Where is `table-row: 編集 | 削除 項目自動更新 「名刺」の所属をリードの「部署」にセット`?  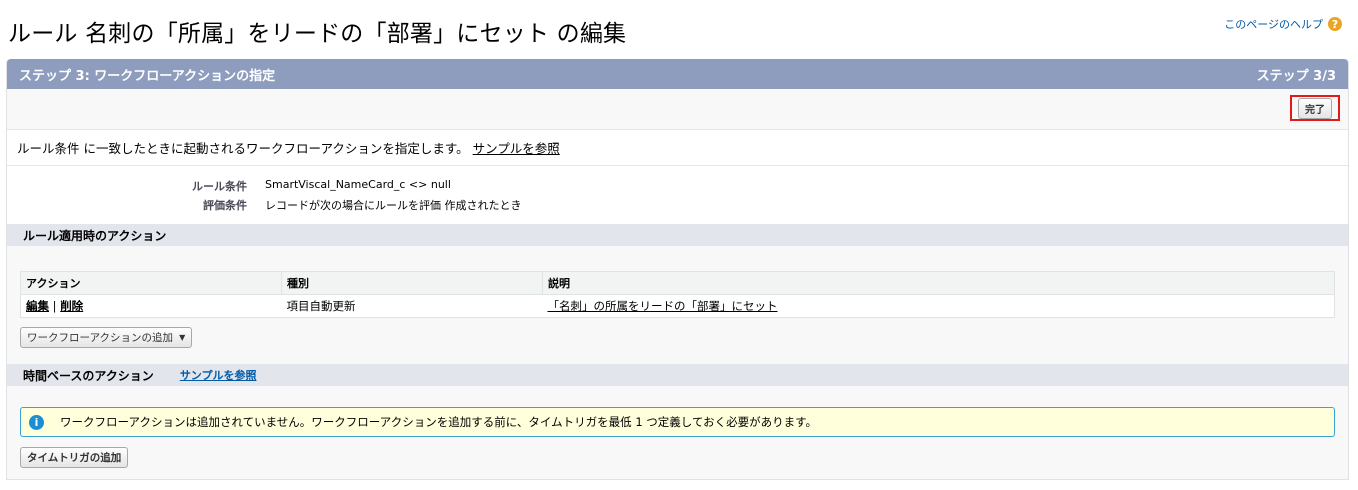
table-row: 編集 | 削除 項目自動更新 「名刺」の所属をリードの「部署」にセット is located at coordinates (677, 306).